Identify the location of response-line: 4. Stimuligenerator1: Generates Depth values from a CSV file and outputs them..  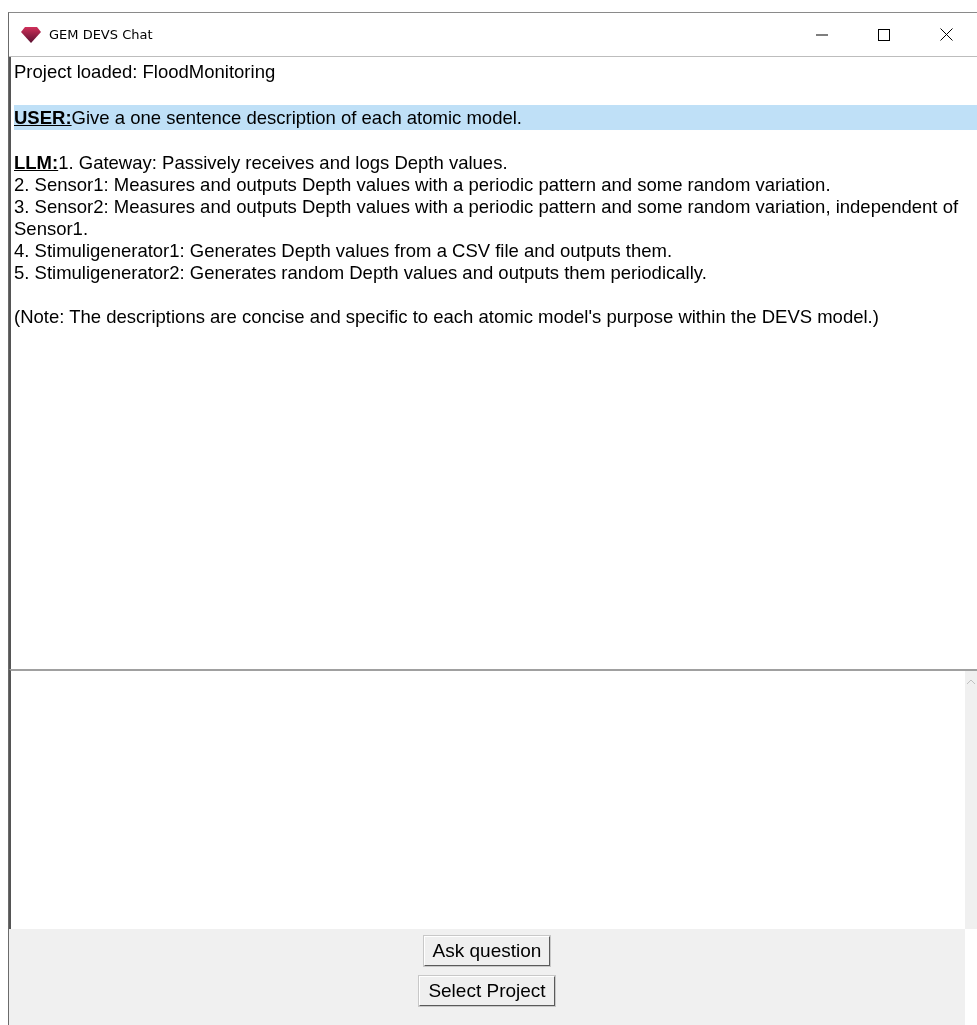
(344, 251).